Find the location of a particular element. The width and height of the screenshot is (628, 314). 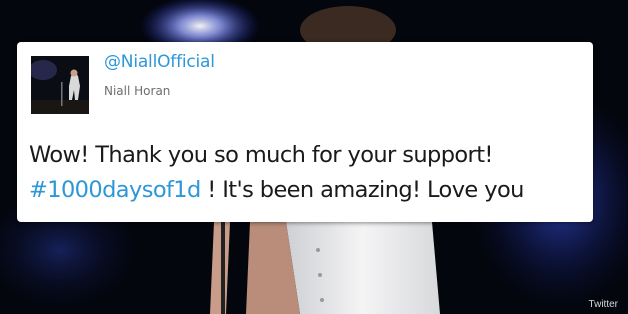

concert-stage-avatar-icon is located at coordinates (60, 85).